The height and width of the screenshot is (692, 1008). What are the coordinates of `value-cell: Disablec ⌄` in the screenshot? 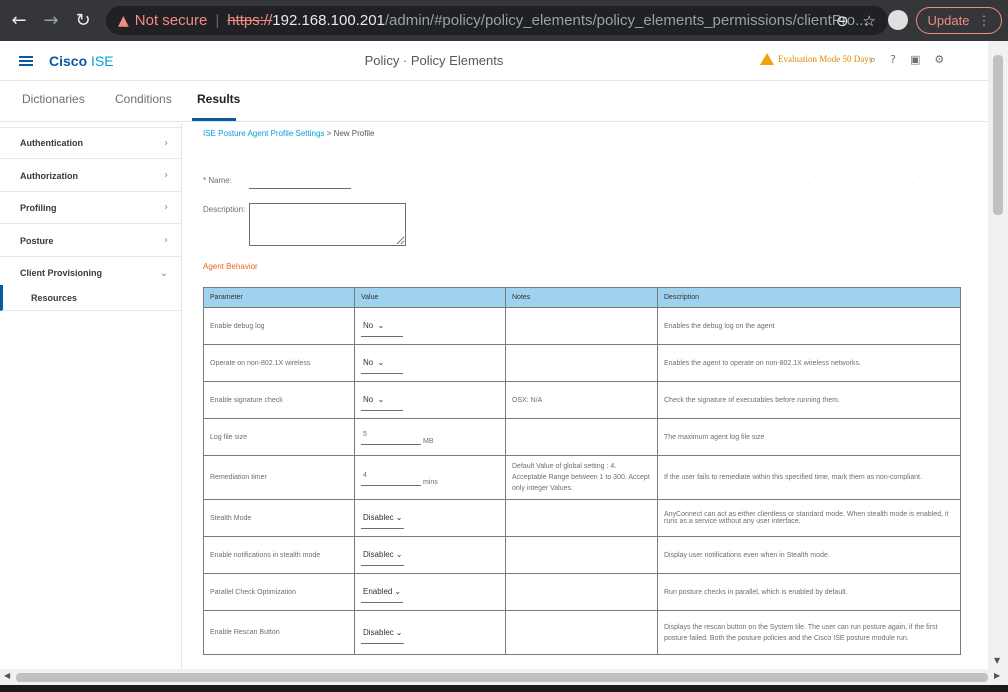 It's located at (430, 632).